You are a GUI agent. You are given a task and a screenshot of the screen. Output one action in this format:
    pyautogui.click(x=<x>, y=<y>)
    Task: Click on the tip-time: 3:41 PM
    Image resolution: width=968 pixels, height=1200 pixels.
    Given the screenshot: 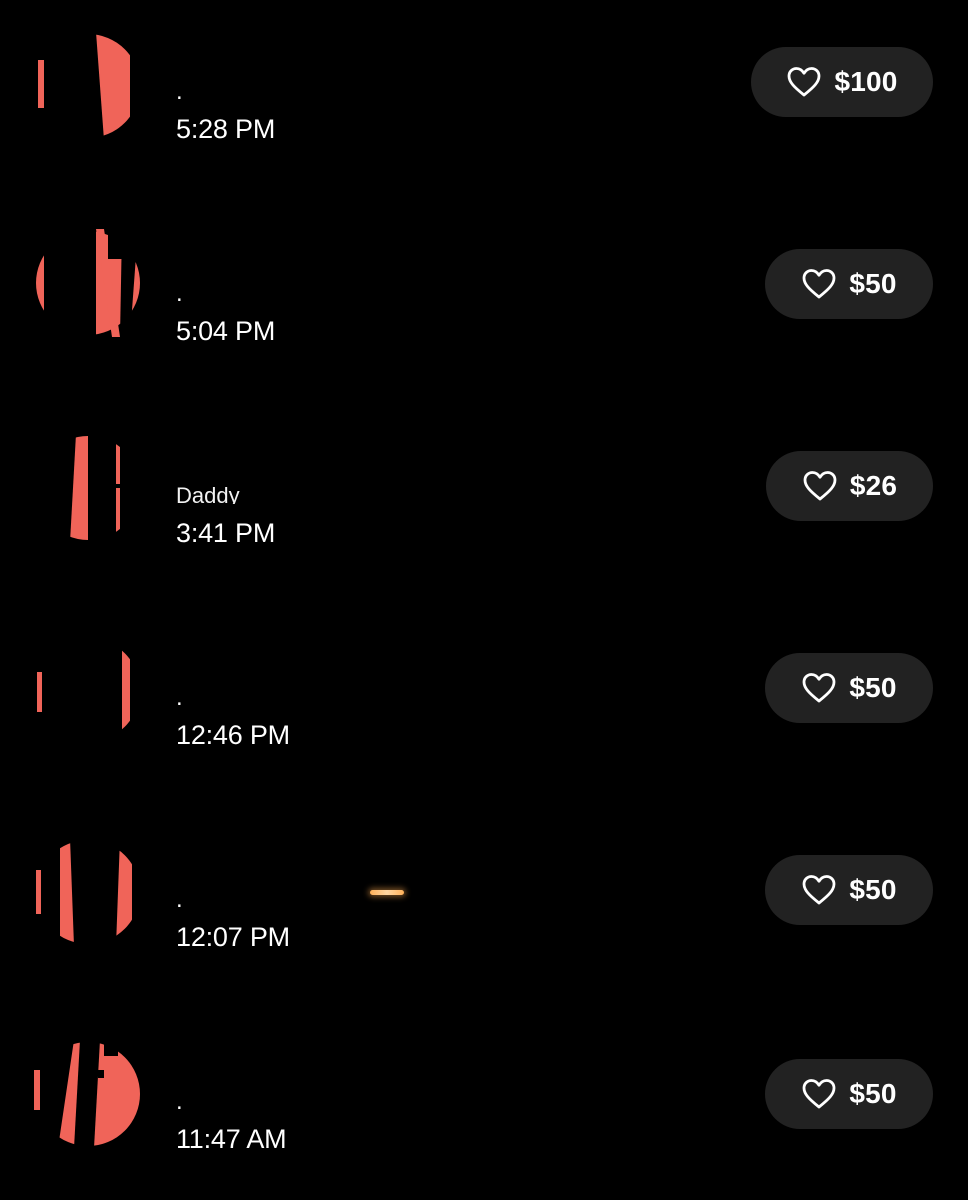 What is the action you would take?
    pyautogui.click(x=226, y=533)
    